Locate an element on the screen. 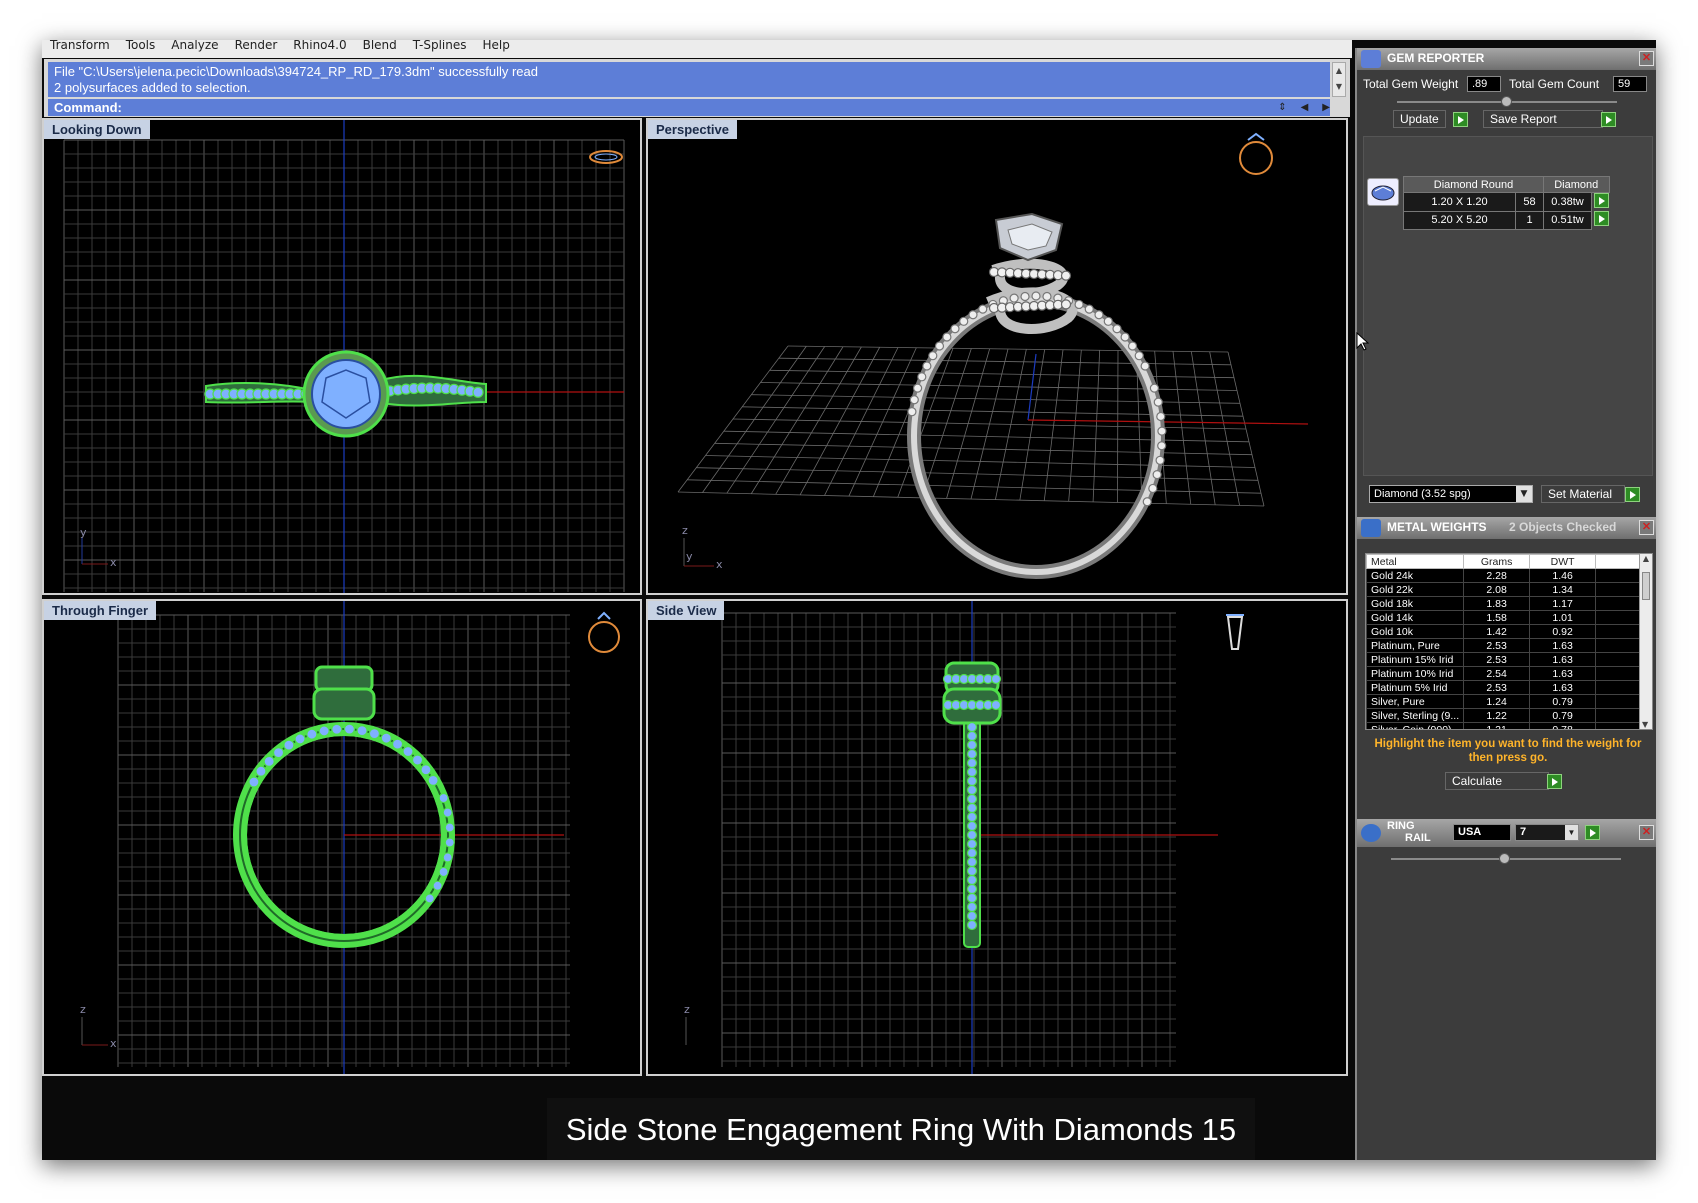 The image size is (1698, 1203). update-go-icon is located at coordinates (1460, 119).